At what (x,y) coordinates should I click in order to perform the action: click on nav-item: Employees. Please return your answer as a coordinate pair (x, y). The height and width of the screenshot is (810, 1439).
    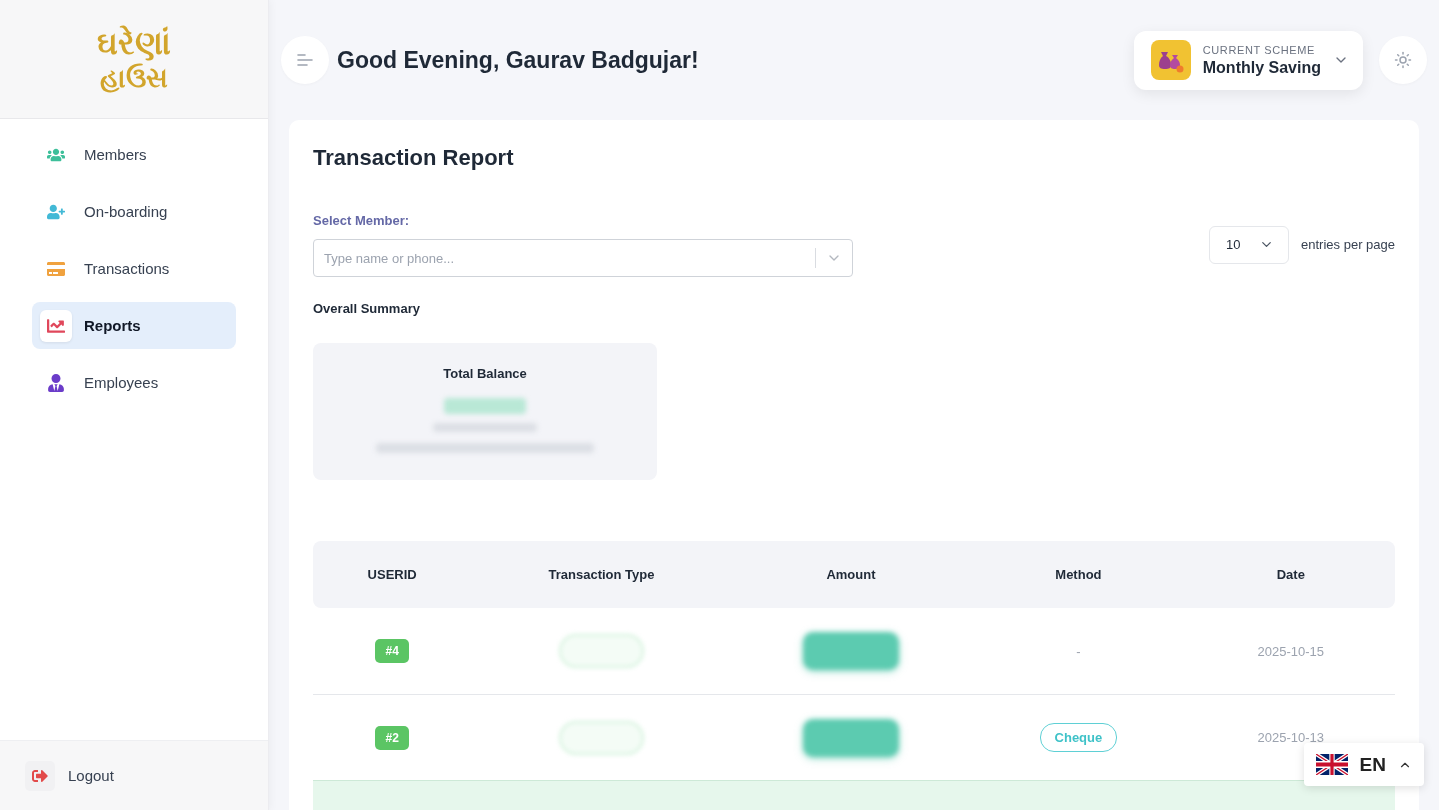
    Looking at the image, I should click on (134, 382).